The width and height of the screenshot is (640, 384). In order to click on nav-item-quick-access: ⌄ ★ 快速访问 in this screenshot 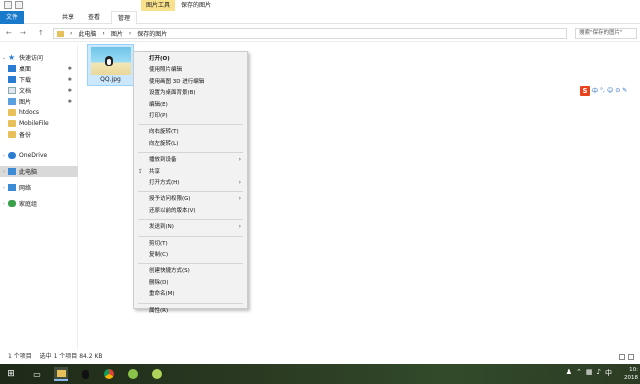, I will do `click(39, 57)`.